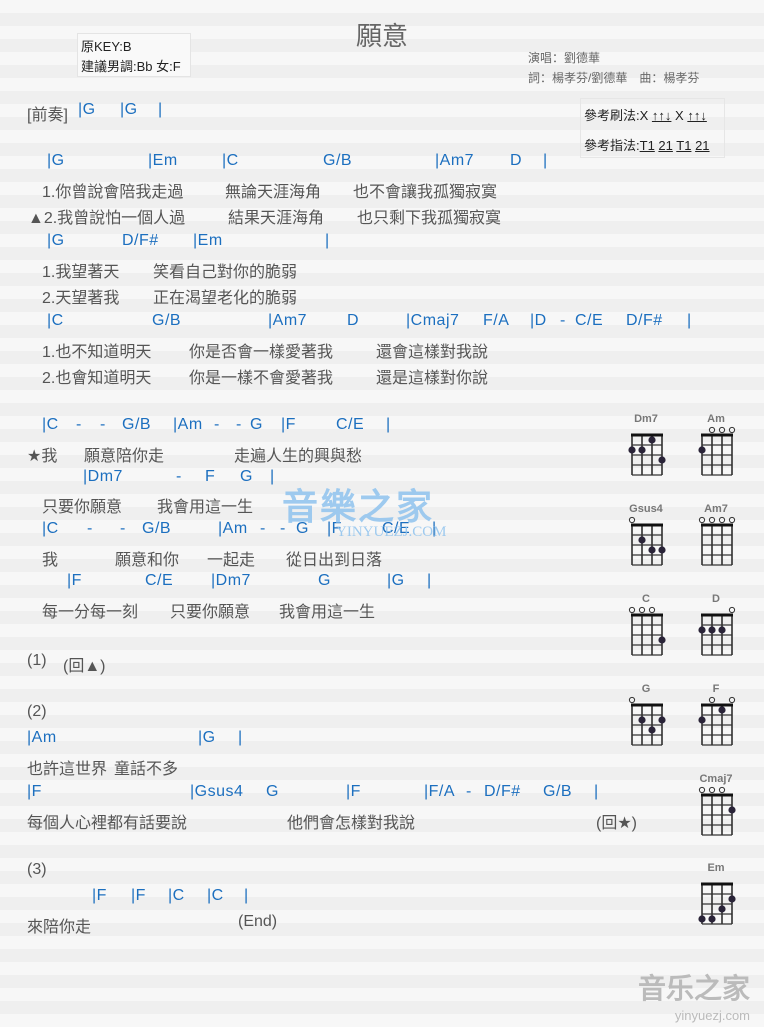  Describe the element at coordinates (538, 320) in the screenshot. I see `chord-token: |D` at that location.